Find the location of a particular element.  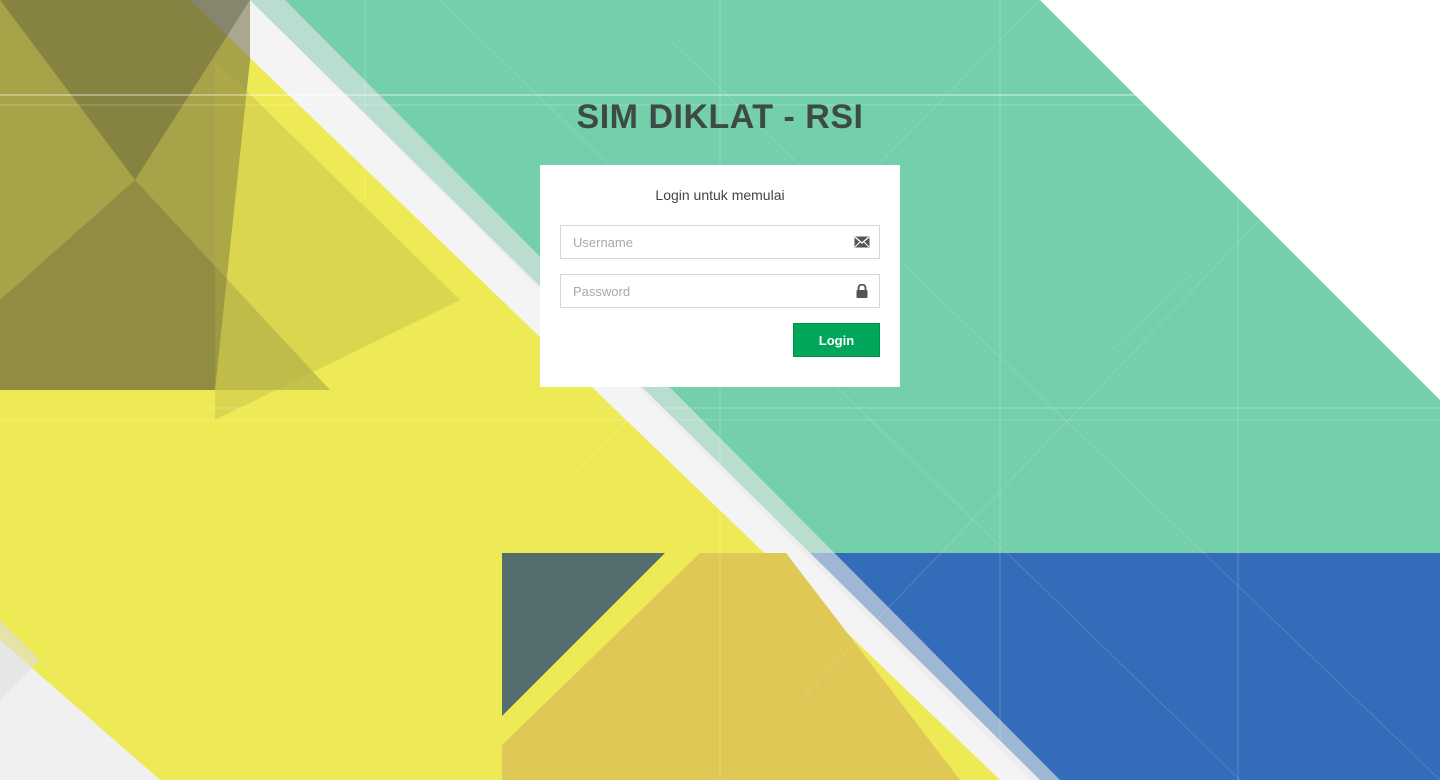

login-box: Login untuk memulai Login is located at coordinates (720, 276).